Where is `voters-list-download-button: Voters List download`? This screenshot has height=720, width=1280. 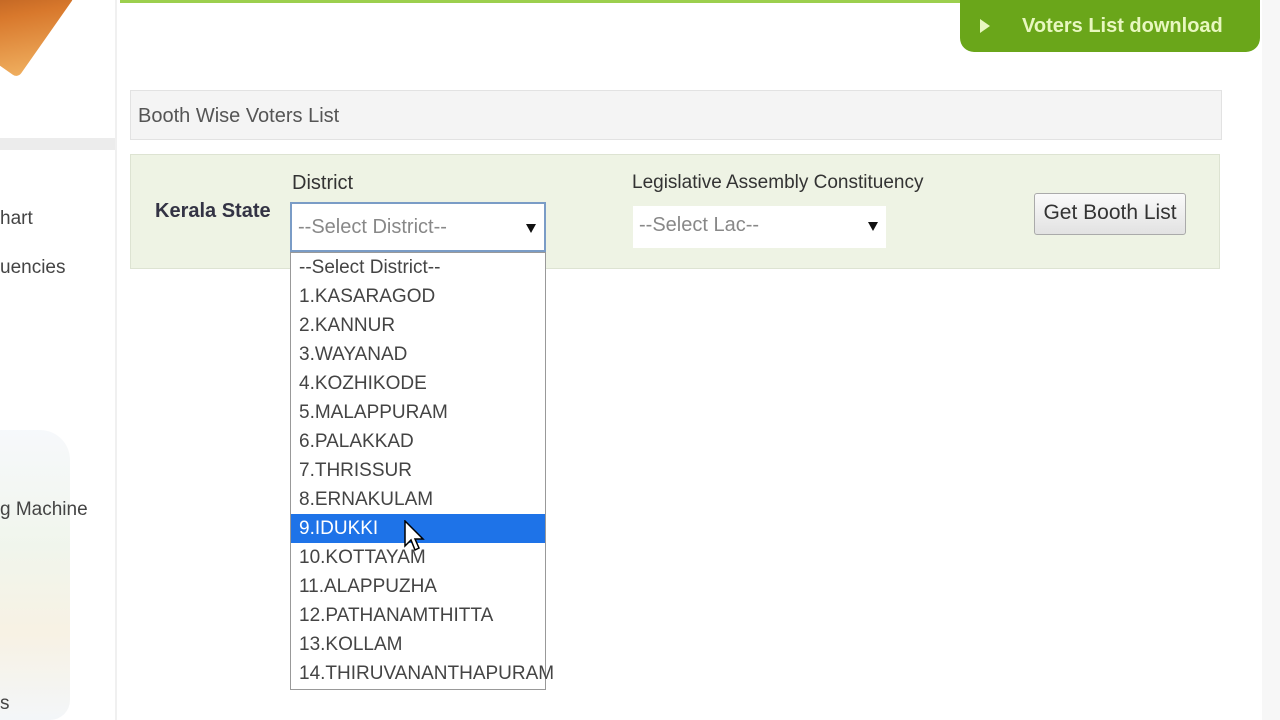
voters-list-download-button: Voters List download is located at coordinates (1110, 26).